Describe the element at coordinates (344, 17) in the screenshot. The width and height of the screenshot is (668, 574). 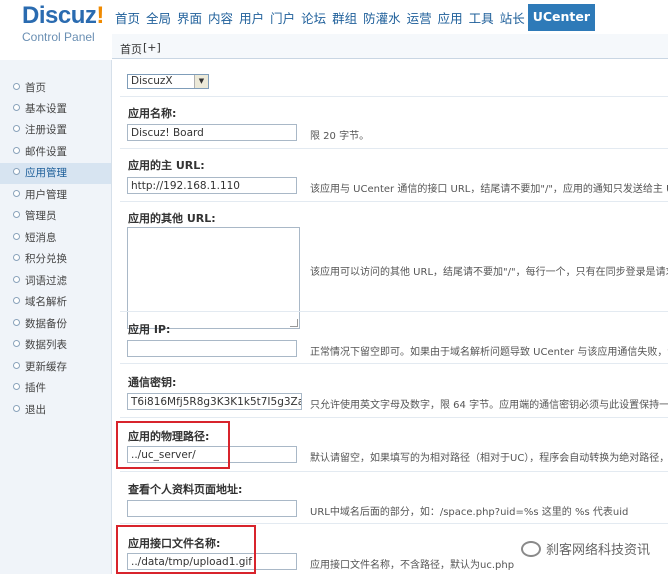
I see `topnav-item: 群组` at that location.